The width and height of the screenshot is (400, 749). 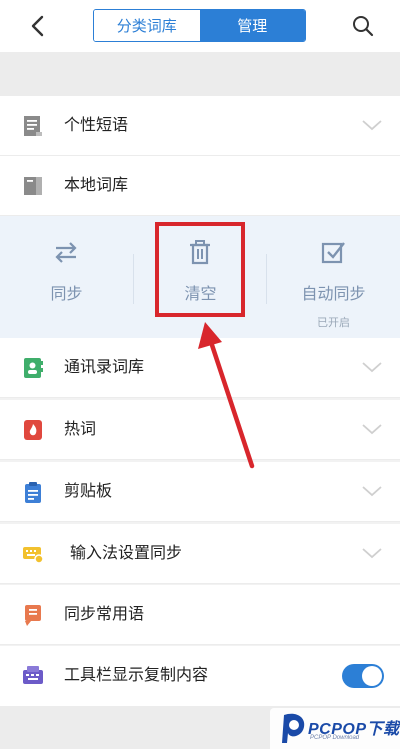 I want to click on list-item-contacts-lexicon: 通讯录词库, so click(x=200, y=368).